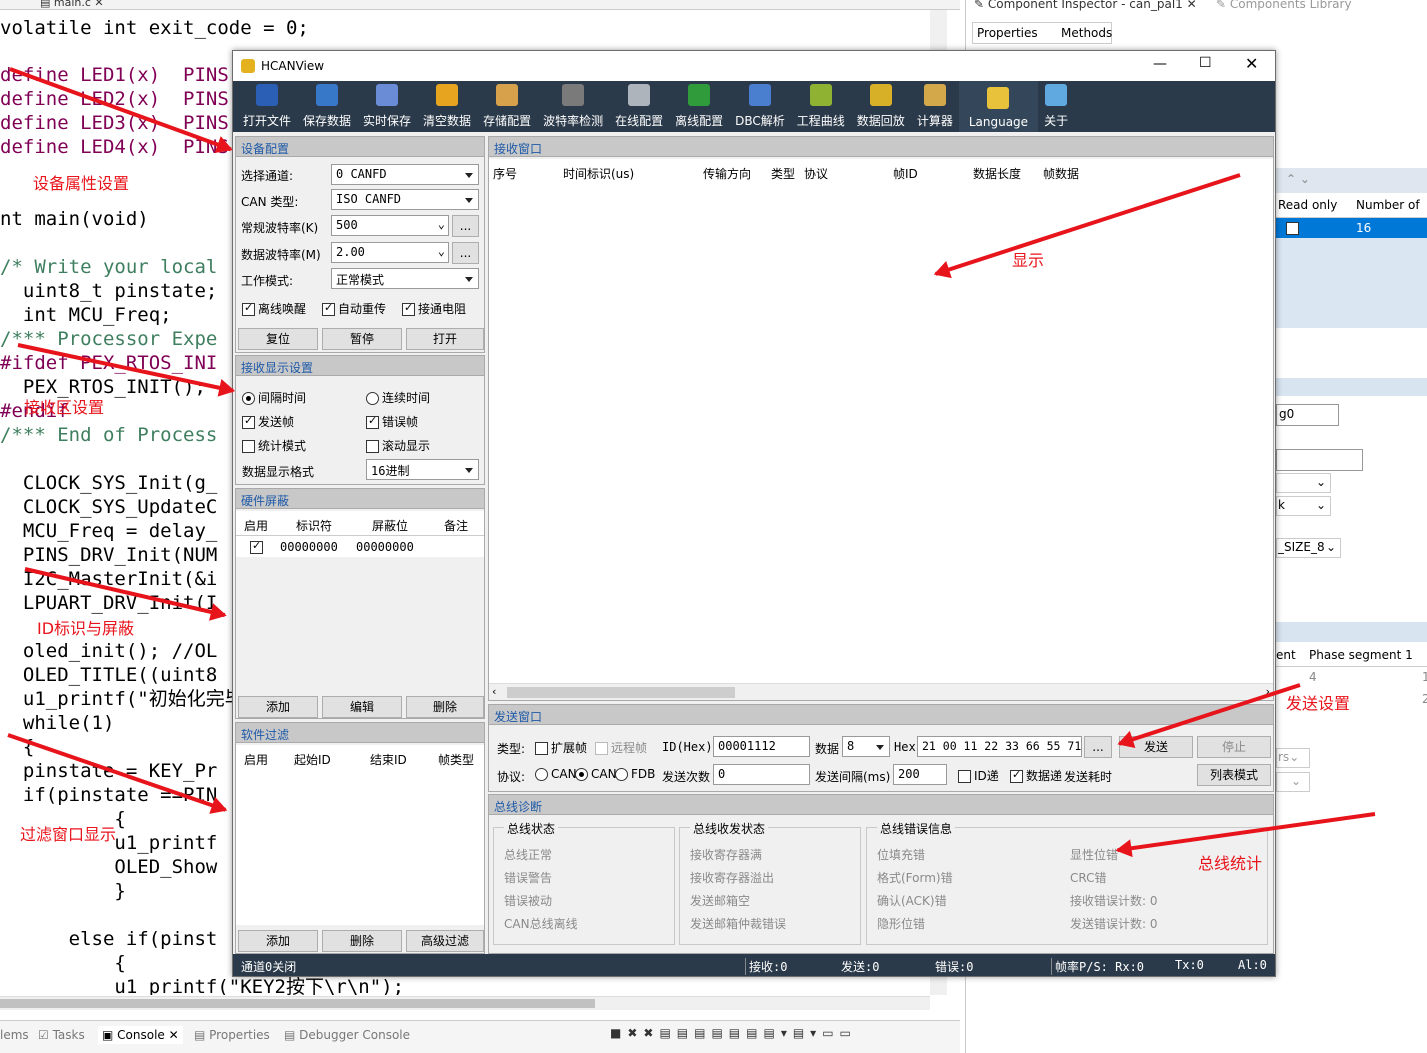 The image size is (1427, 1053). What do you see at coordinates (1086, 33) in the screenshot?
I see `tab-methods: Methods` at bounding box center [1086, 33].